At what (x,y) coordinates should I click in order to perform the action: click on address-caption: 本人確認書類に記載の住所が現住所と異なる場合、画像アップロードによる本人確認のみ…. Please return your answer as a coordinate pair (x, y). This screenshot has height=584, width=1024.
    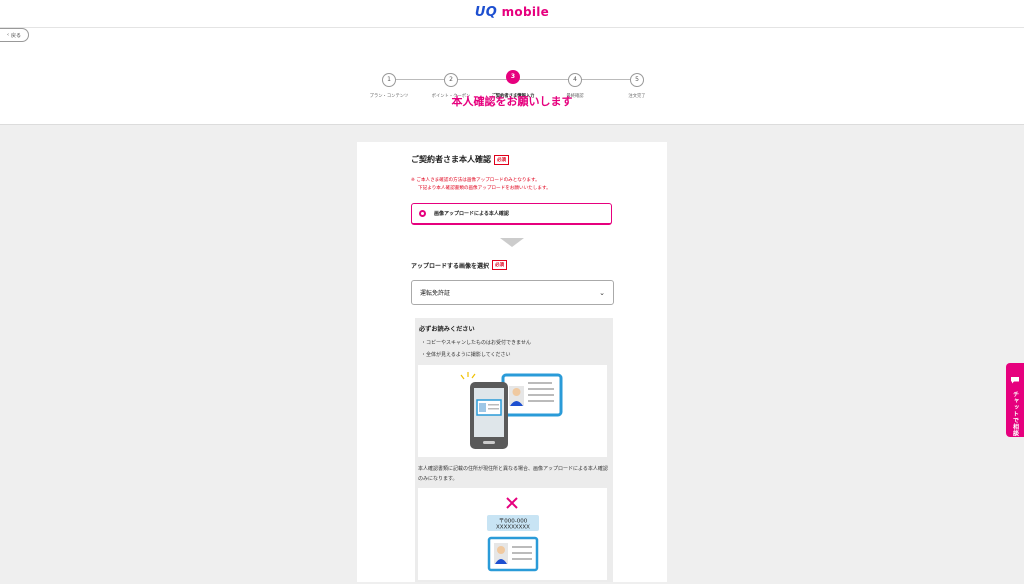
    Looking at the image, I should click on (513, 474).